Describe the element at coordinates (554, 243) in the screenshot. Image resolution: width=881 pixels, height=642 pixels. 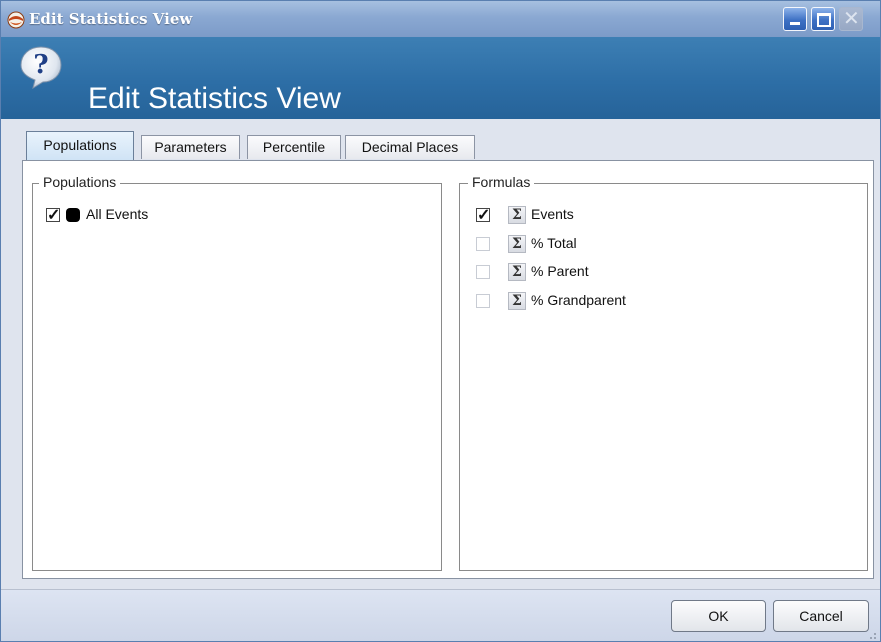
I see `formula-label: % Total` at that location.